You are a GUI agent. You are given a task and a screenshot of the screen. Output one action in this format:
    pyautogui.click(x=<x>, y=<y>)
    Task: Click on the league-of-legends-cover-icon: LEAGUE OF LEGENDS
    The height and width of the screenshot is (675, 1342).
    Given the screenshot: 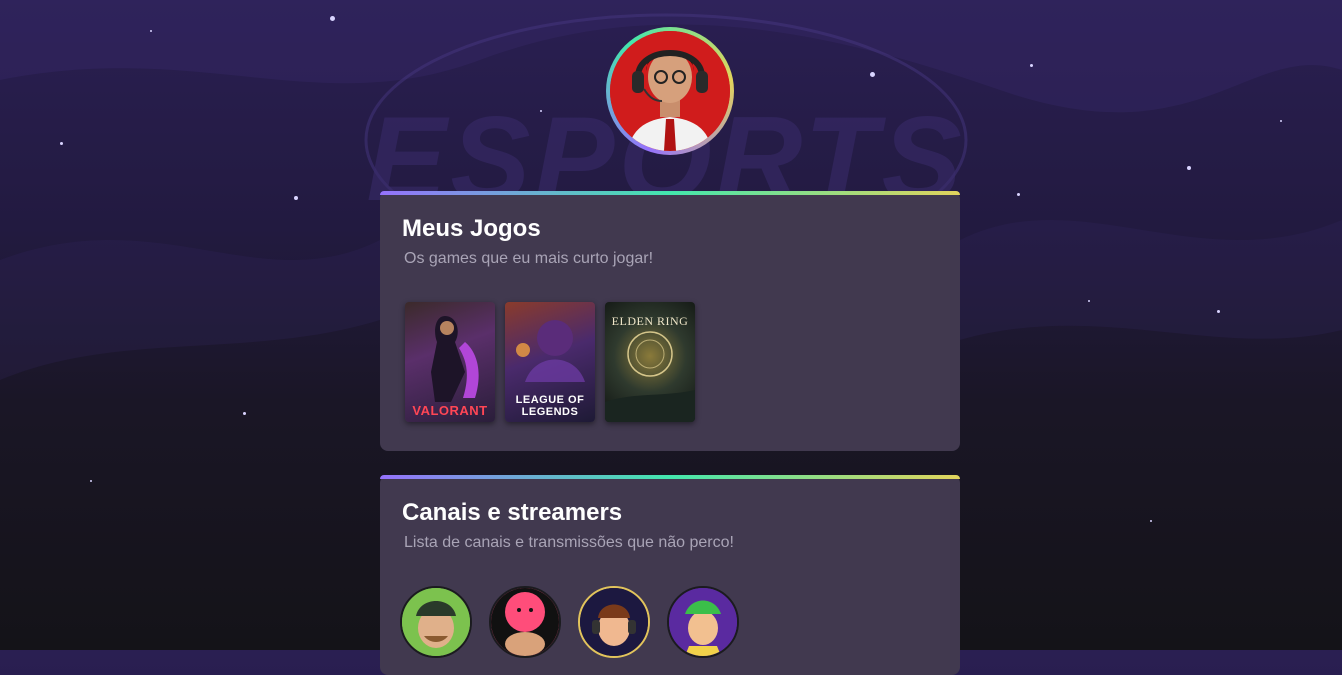 What is the action you would take?
    pyautogui.click(x=550, y=362)
    